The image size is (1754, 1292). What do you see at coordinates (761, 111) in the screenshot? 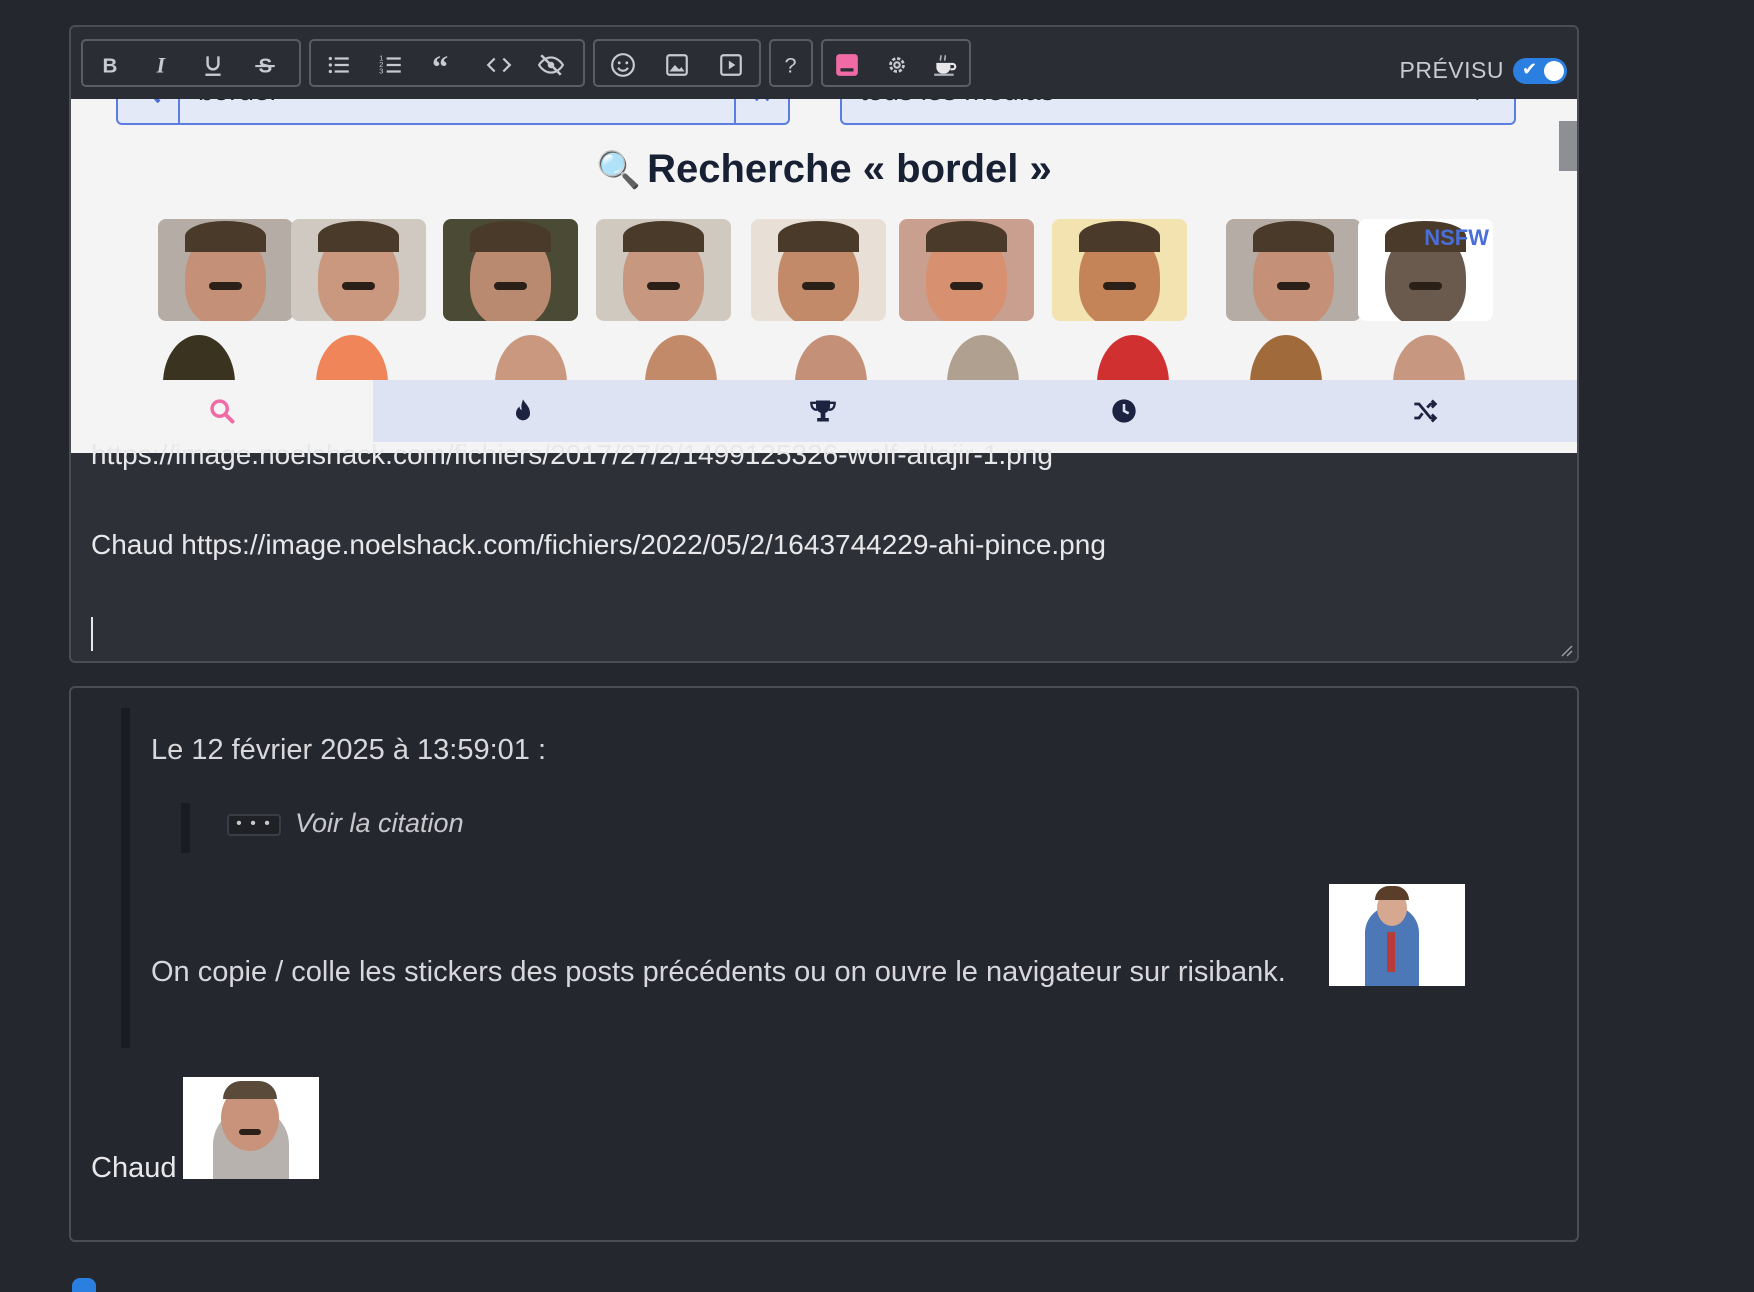
I see `clear-search-icon: ✕` at bounding box center [761, 111].